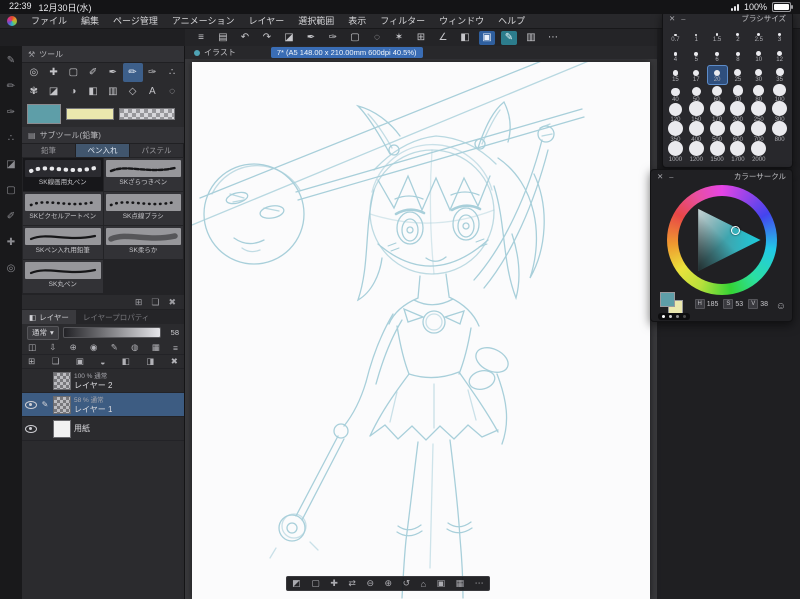 The height and width of the screenshot is (599, 800). What do you see at coordinates (114, 347) in the screenshot?
I see `draw-target-button: ✎` at bounding box center [114, 347].